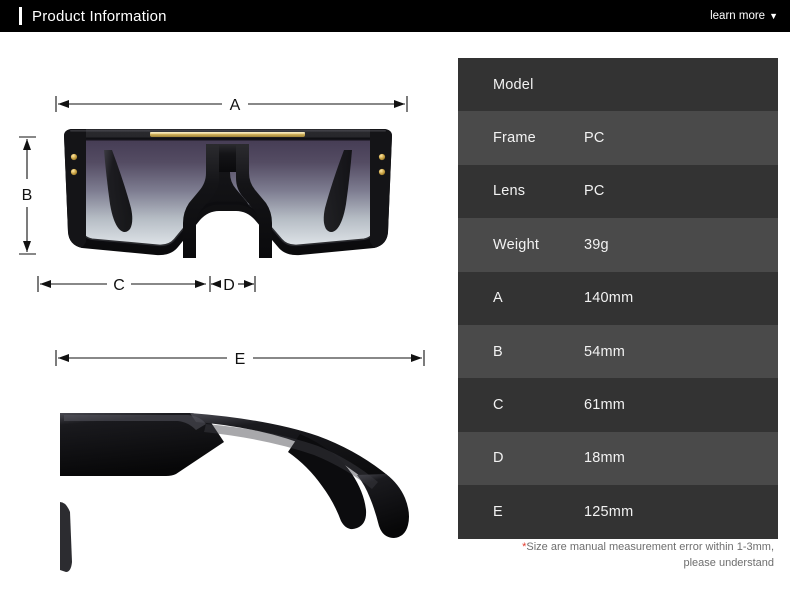 Image resolution: width=790 pixels, height=599 pixels. What do you see at coordinates (618, 191) in the screenshot?
I see `table-row: Lens PC` at bounding box center [618, 191].